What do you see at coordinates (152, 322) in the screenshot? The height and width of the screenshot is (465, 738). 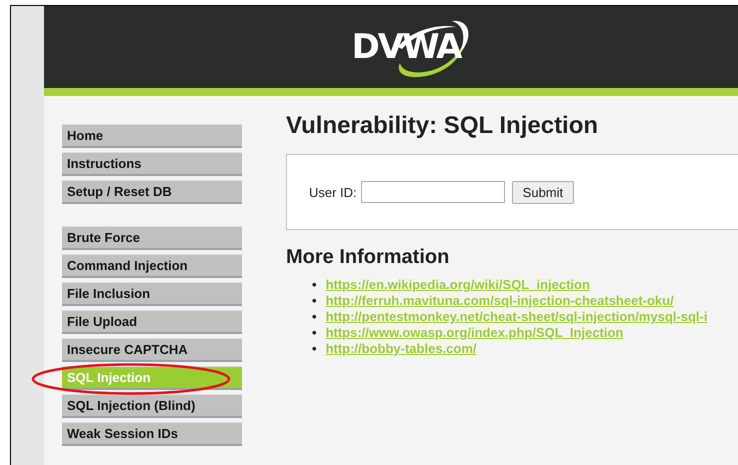 I see `menu-item: File Upload` at bounding box center [152, 322].